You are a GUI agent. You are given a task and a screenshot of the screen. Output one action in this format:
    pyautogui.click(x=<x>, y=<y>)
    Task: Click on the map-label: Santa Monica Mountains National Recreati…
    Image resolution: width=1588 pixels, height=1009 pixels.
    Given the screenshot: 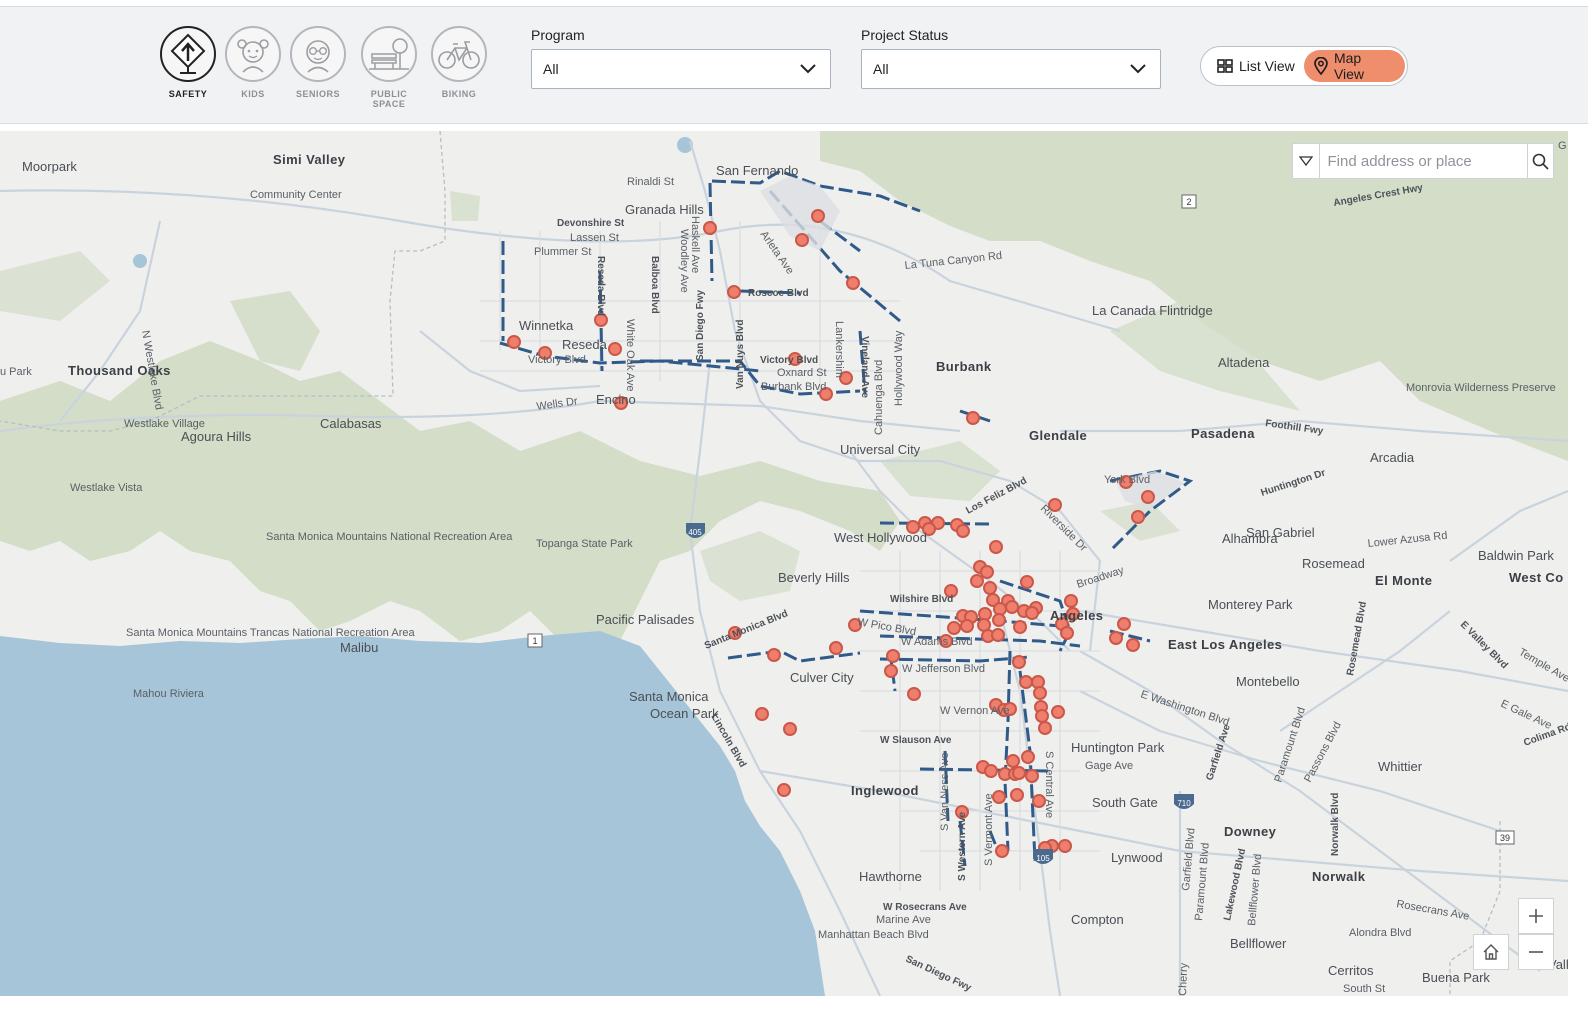 What is the action you would take?
    pyautogui.click(x=389, y=537)
    